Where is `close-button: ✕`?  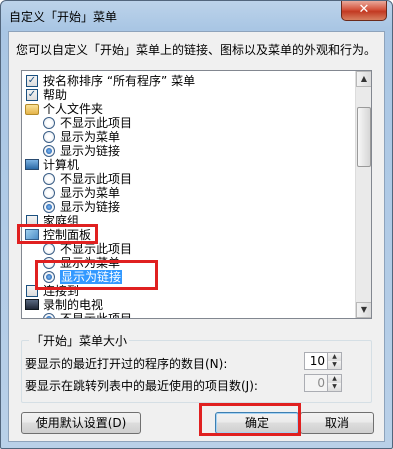
close-button: ✕ is located at coordinates (364, 11).